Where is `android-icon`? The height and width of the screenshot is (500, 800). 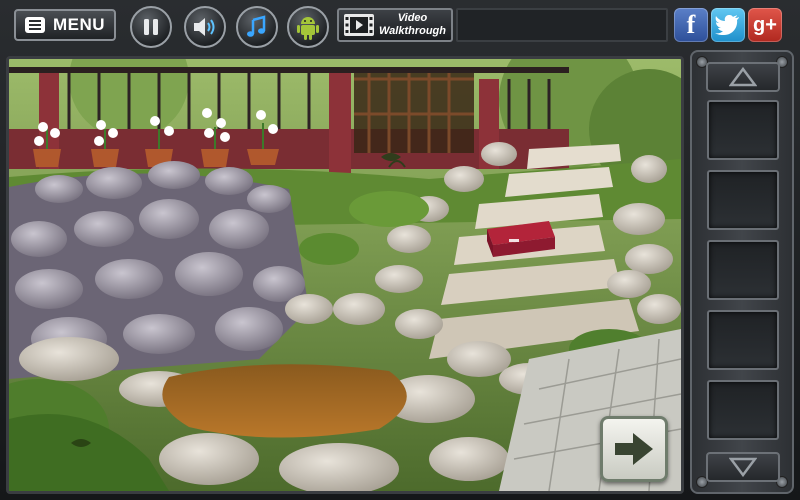 android-icon is located at coordinates (308, 28).